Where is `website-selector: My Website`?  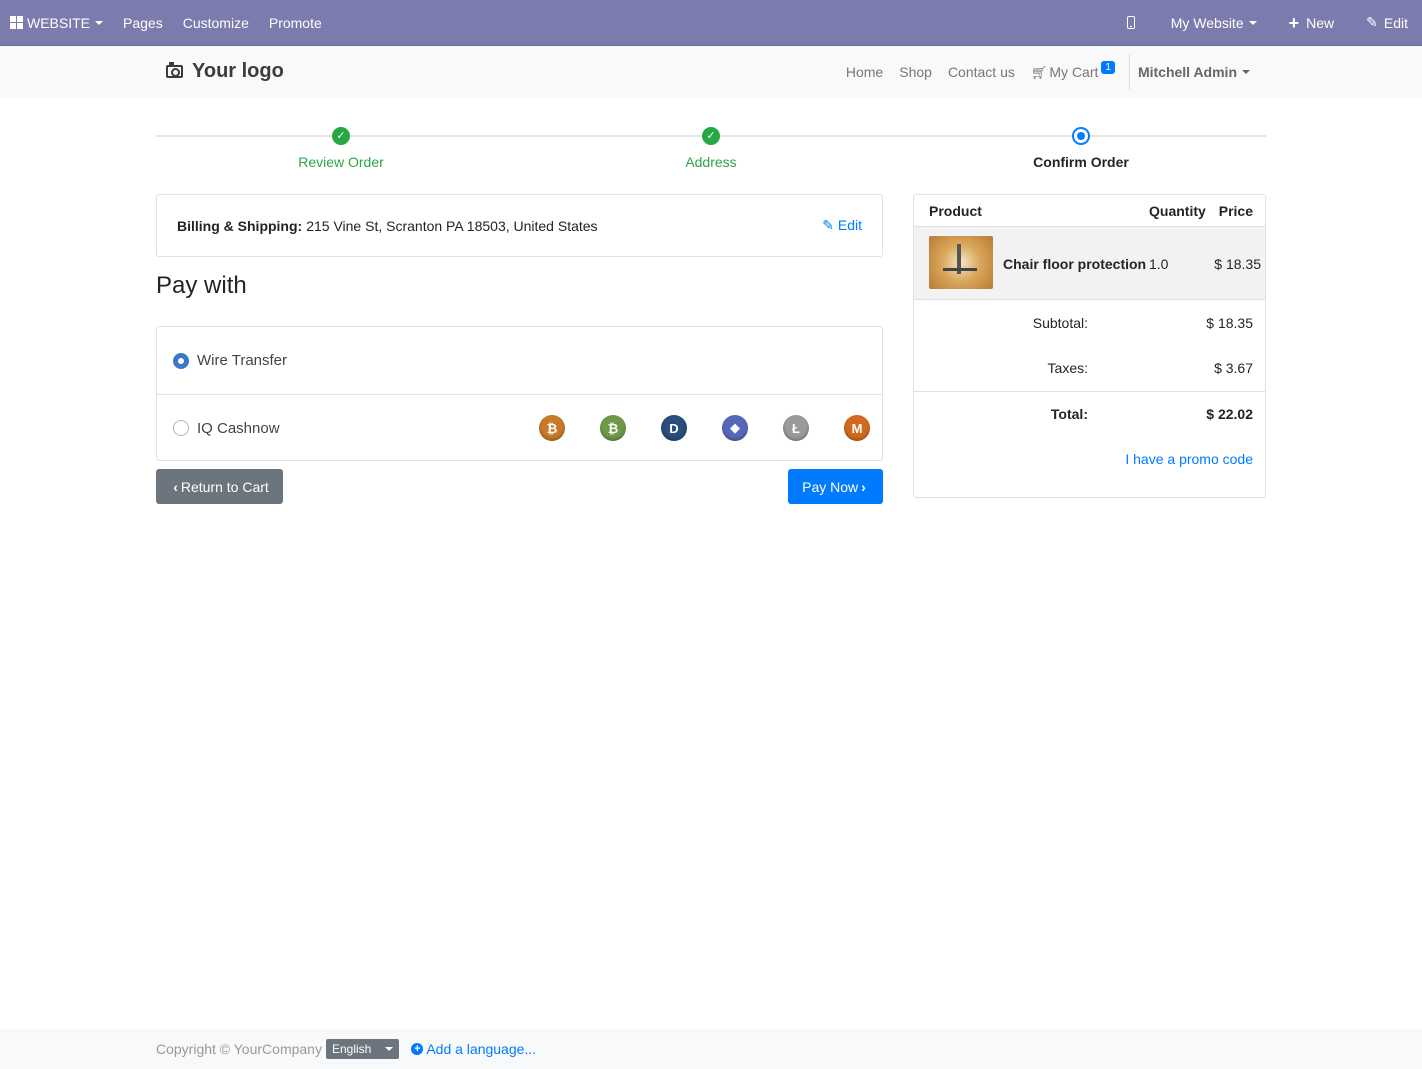 website-selector: My Website is located at coordinates (1220, 23).